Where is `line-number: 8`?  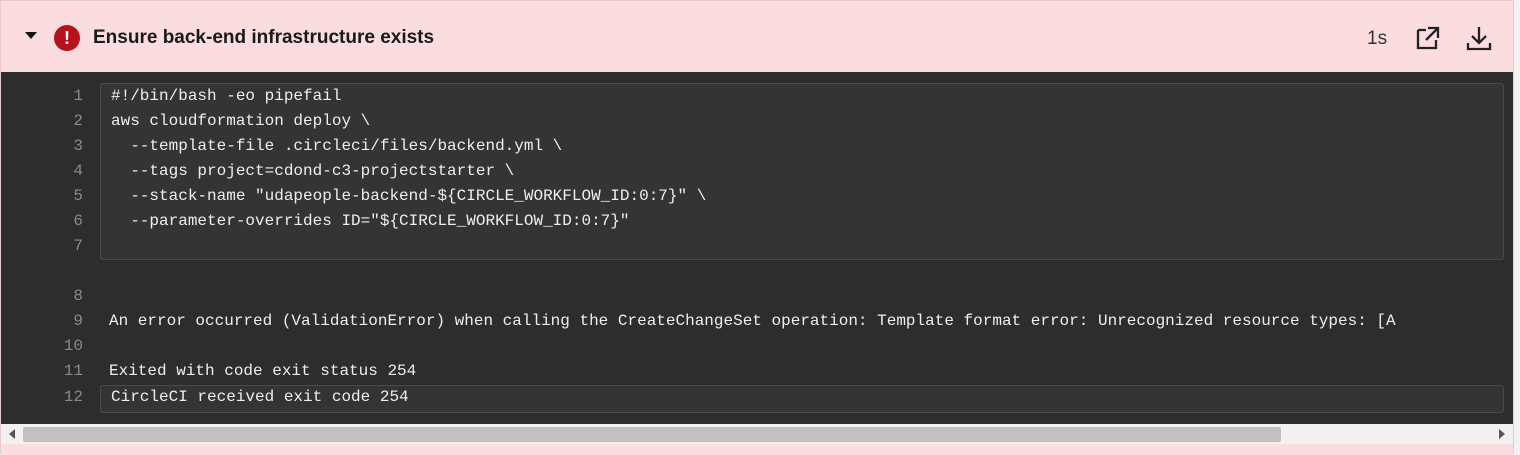
line-number: 8 is located at coordinates (78, 296).